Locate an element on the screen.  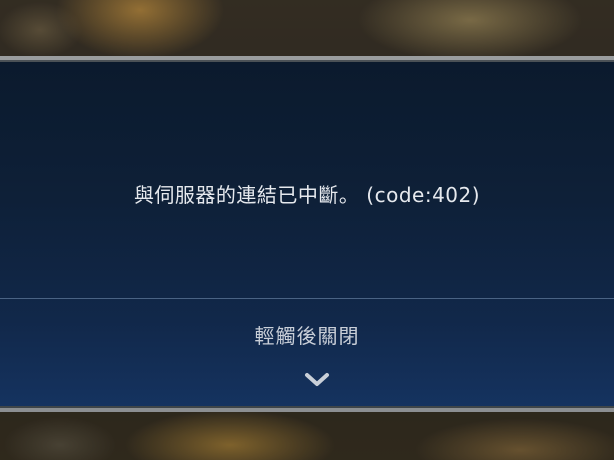
close-hint-label: 輕觸後關閉 is located at coordinates (307, 336).